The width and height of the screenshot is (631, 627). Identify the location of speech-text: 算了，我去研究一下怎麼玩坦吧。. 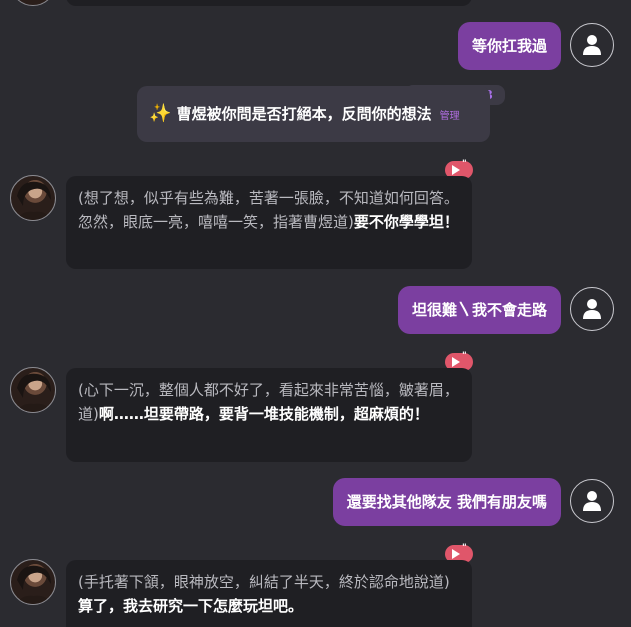
(191, 606).